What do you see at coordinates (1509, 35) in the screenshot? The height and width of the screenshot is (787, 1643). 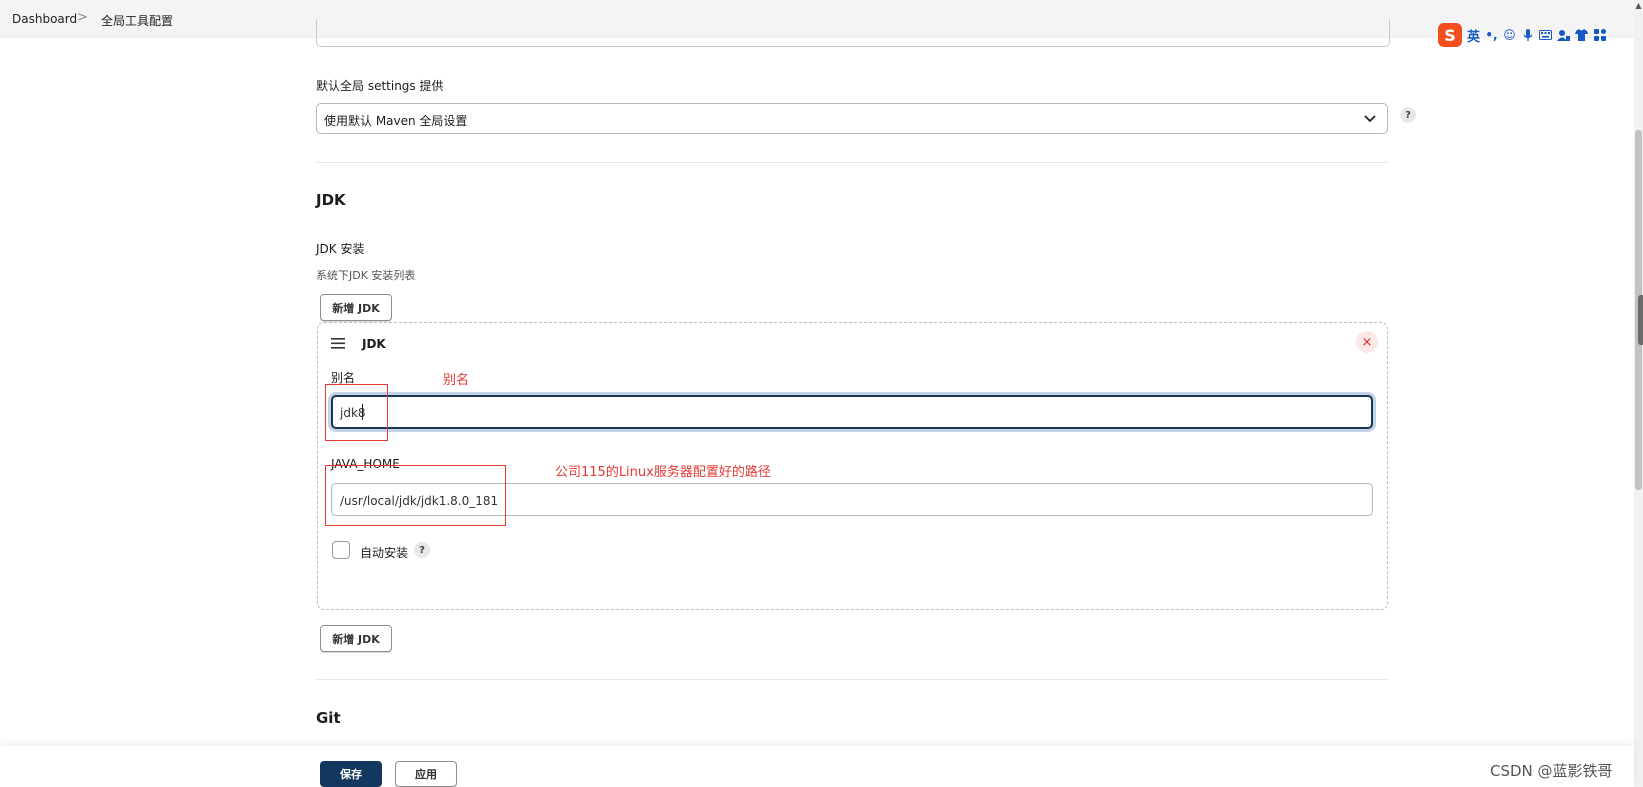 I see `emoji-icon: ☺` at bounding box center [1509, 35].